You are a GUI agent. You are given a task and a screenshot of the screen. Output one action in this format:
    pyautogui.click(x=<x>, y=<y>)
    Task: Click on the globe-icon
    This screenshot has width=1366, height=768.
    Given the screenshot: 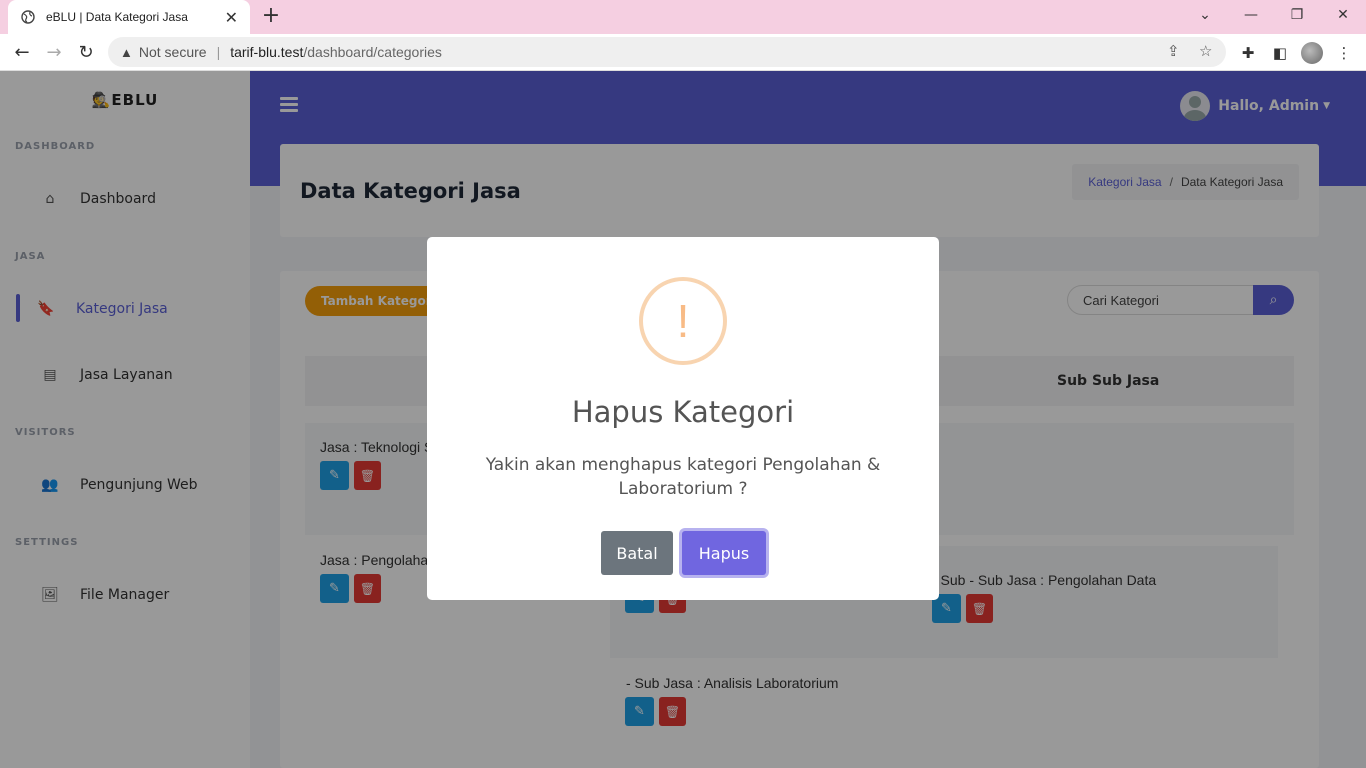 What is the action you would take?
    pyautogui.click(x=28, y=17)
    